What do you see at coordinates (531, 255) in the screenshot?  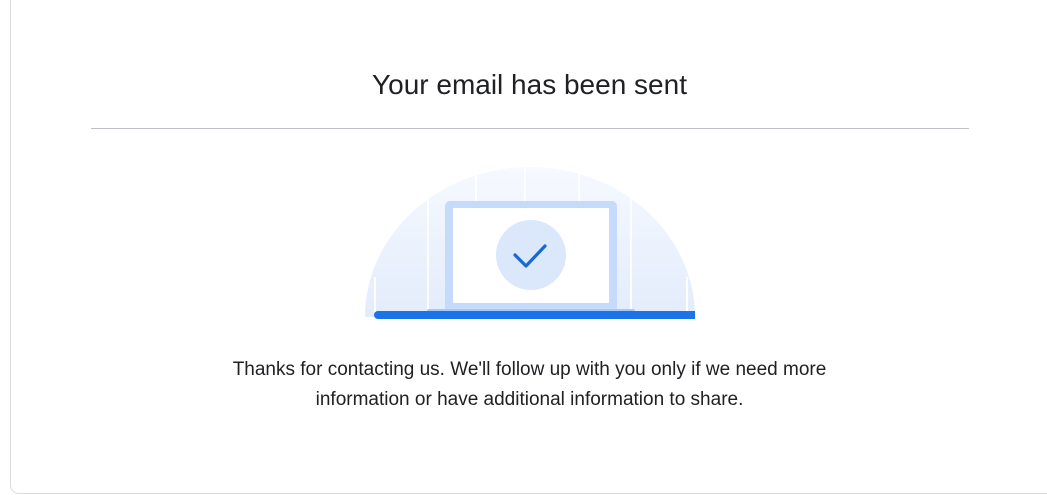 I see `check-circle` at bounding box center [531, 255].